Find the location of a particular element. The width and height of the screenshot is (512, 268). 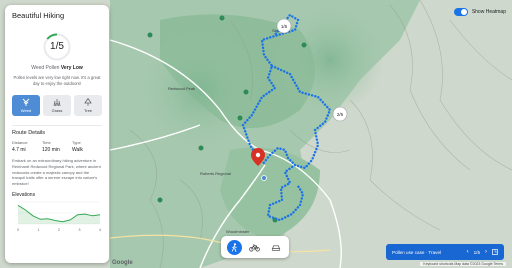

detail-value: 120 min is located at coordinates (51, 150).